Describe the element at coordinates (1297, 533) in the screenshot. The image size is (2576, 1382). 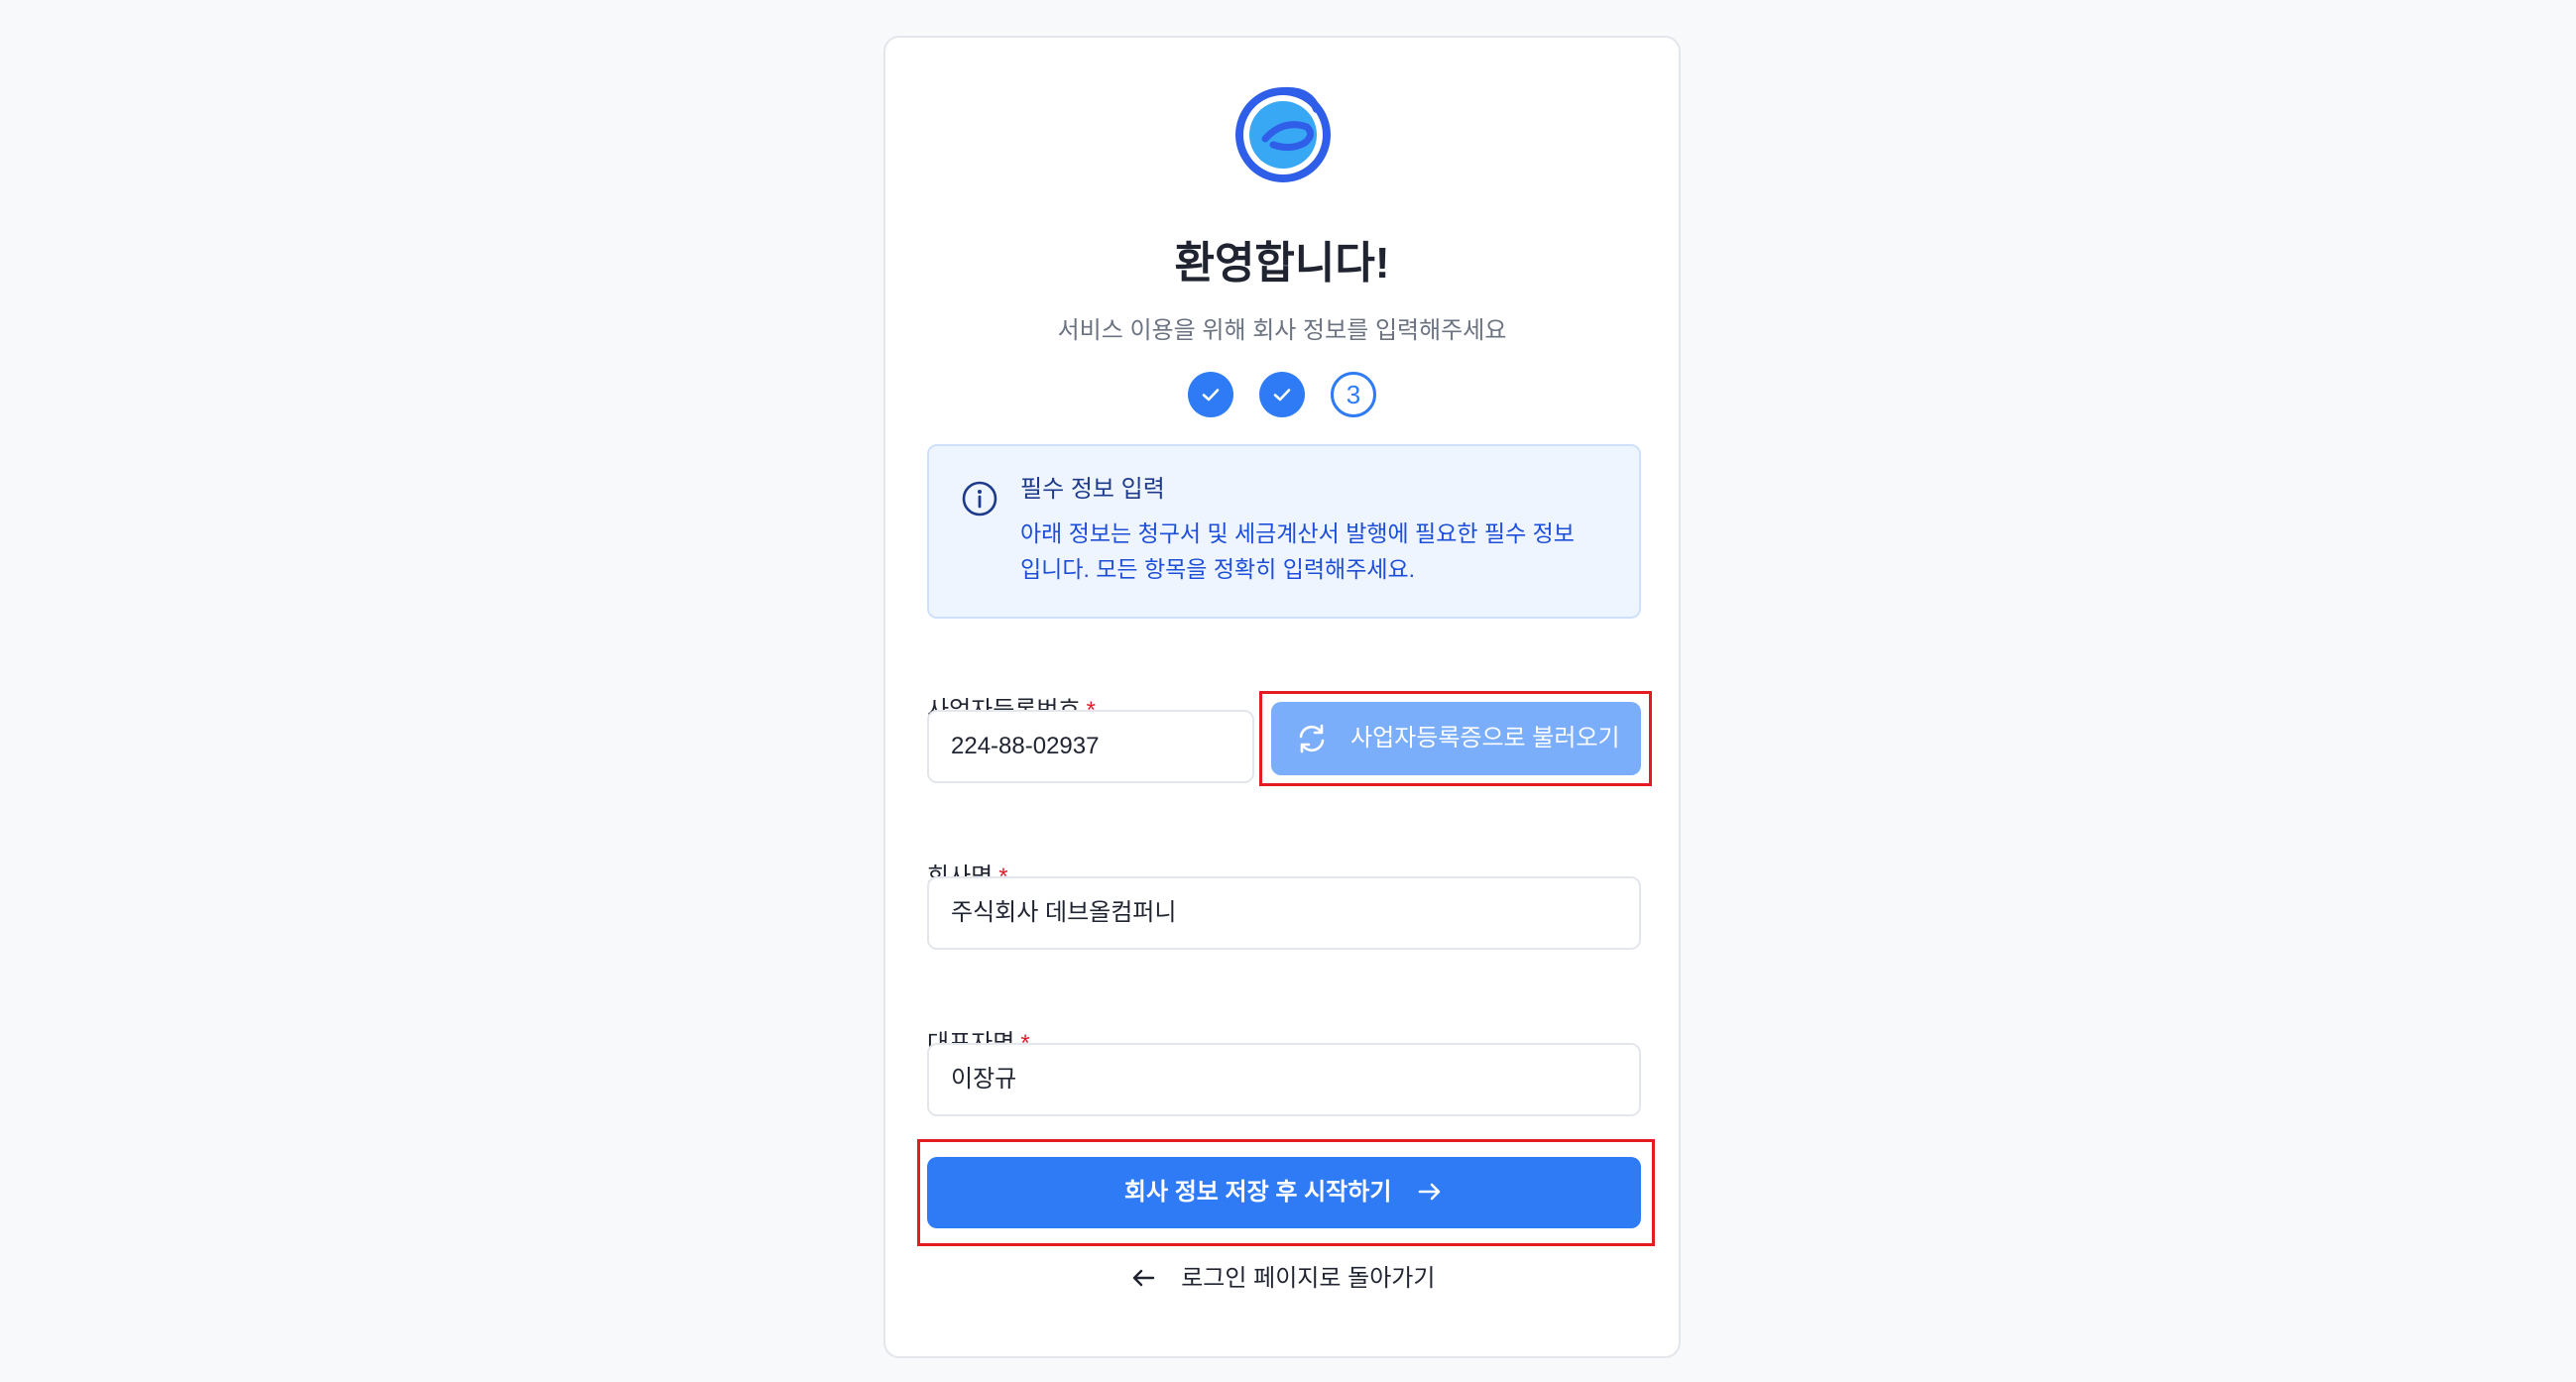
I see `info-line-1: 아래 정보는 청구서 및 세금계산서 발행에 필요한 필수 정보` at that location.